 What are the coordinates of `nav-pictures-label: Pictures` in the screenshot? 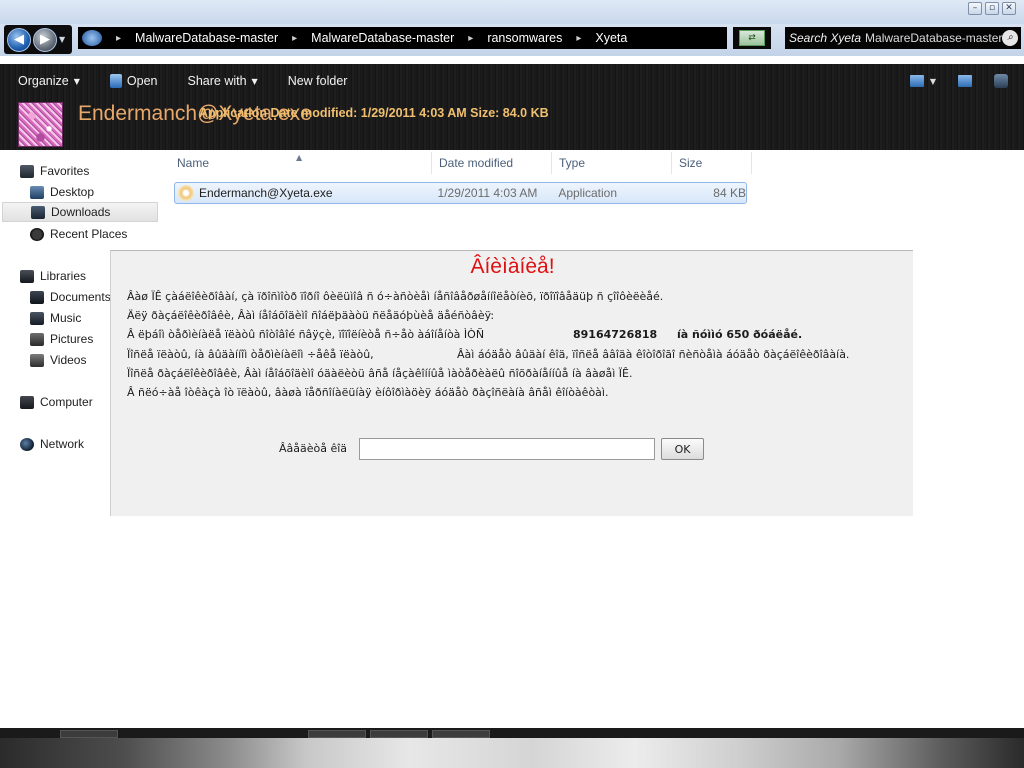 It's located at (72, 339).